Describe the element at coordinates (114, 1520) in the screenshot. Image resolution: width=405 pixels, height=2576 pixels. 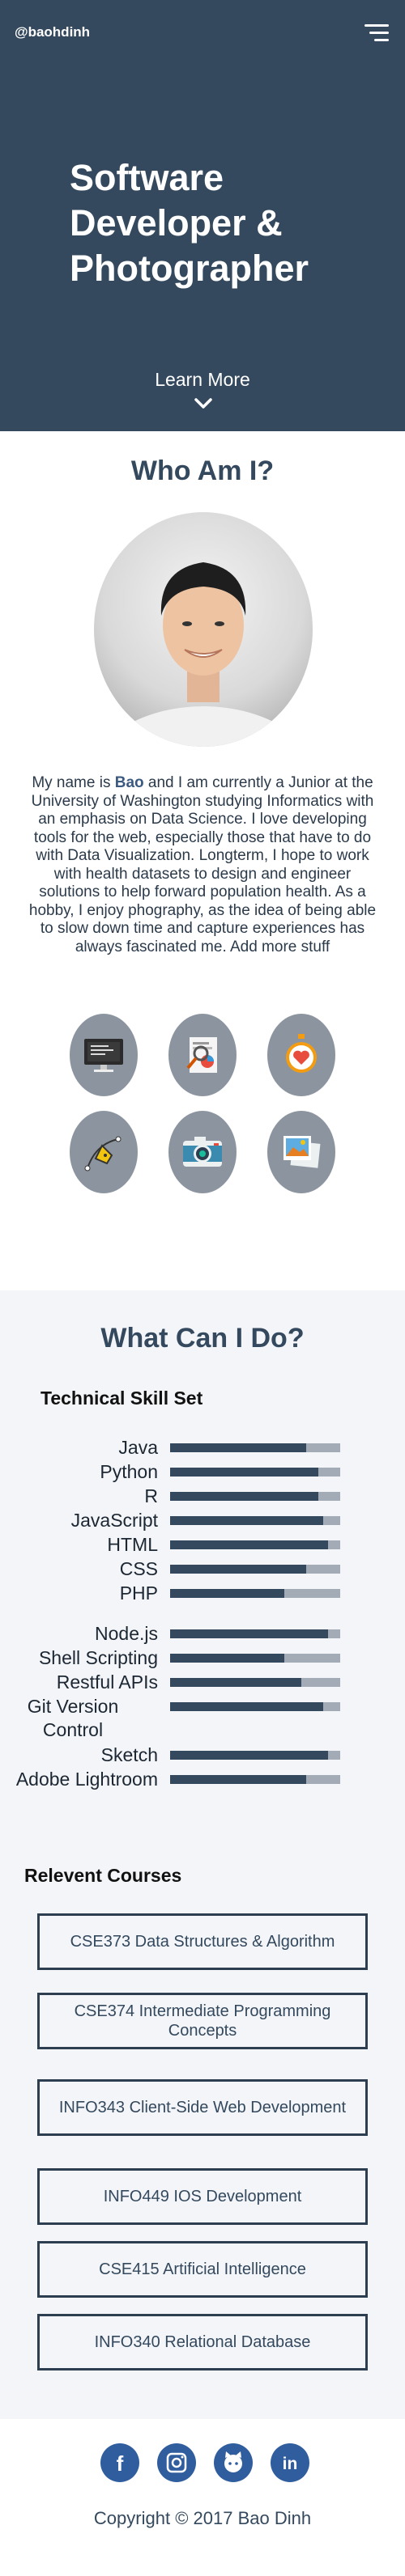
I see `skill-name: JavaScript` at that location.